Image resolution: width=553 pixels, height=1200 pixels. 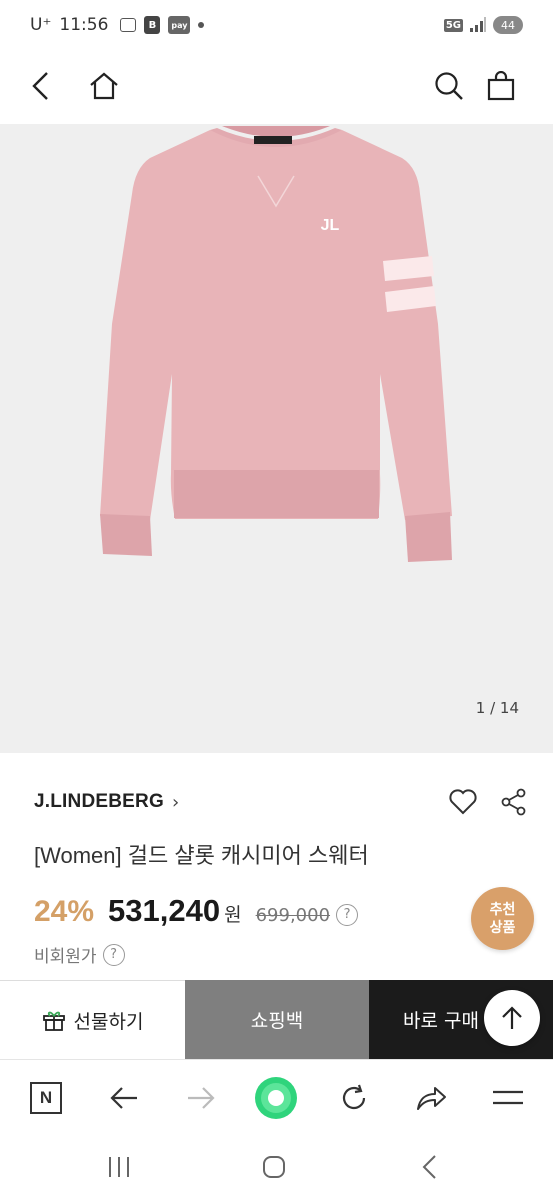 What do you see at coordinates (514, 802) in the screenshot?
I see `share-icon` at bounding box center [514, 802].